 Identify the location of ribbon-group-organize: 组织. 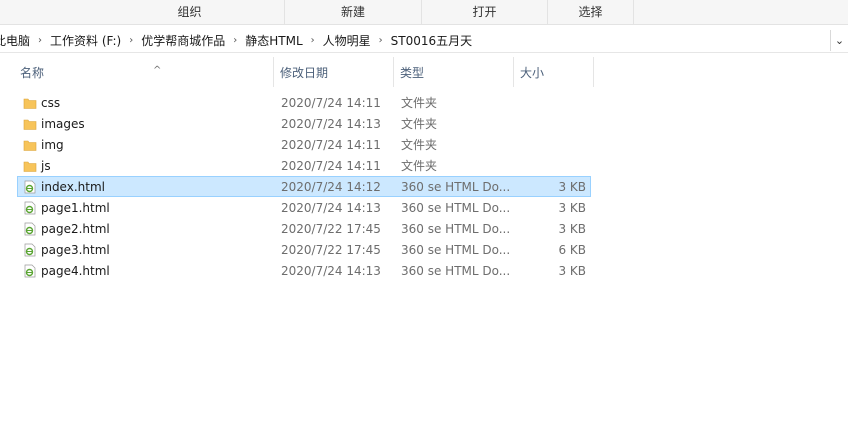
(190, 12).